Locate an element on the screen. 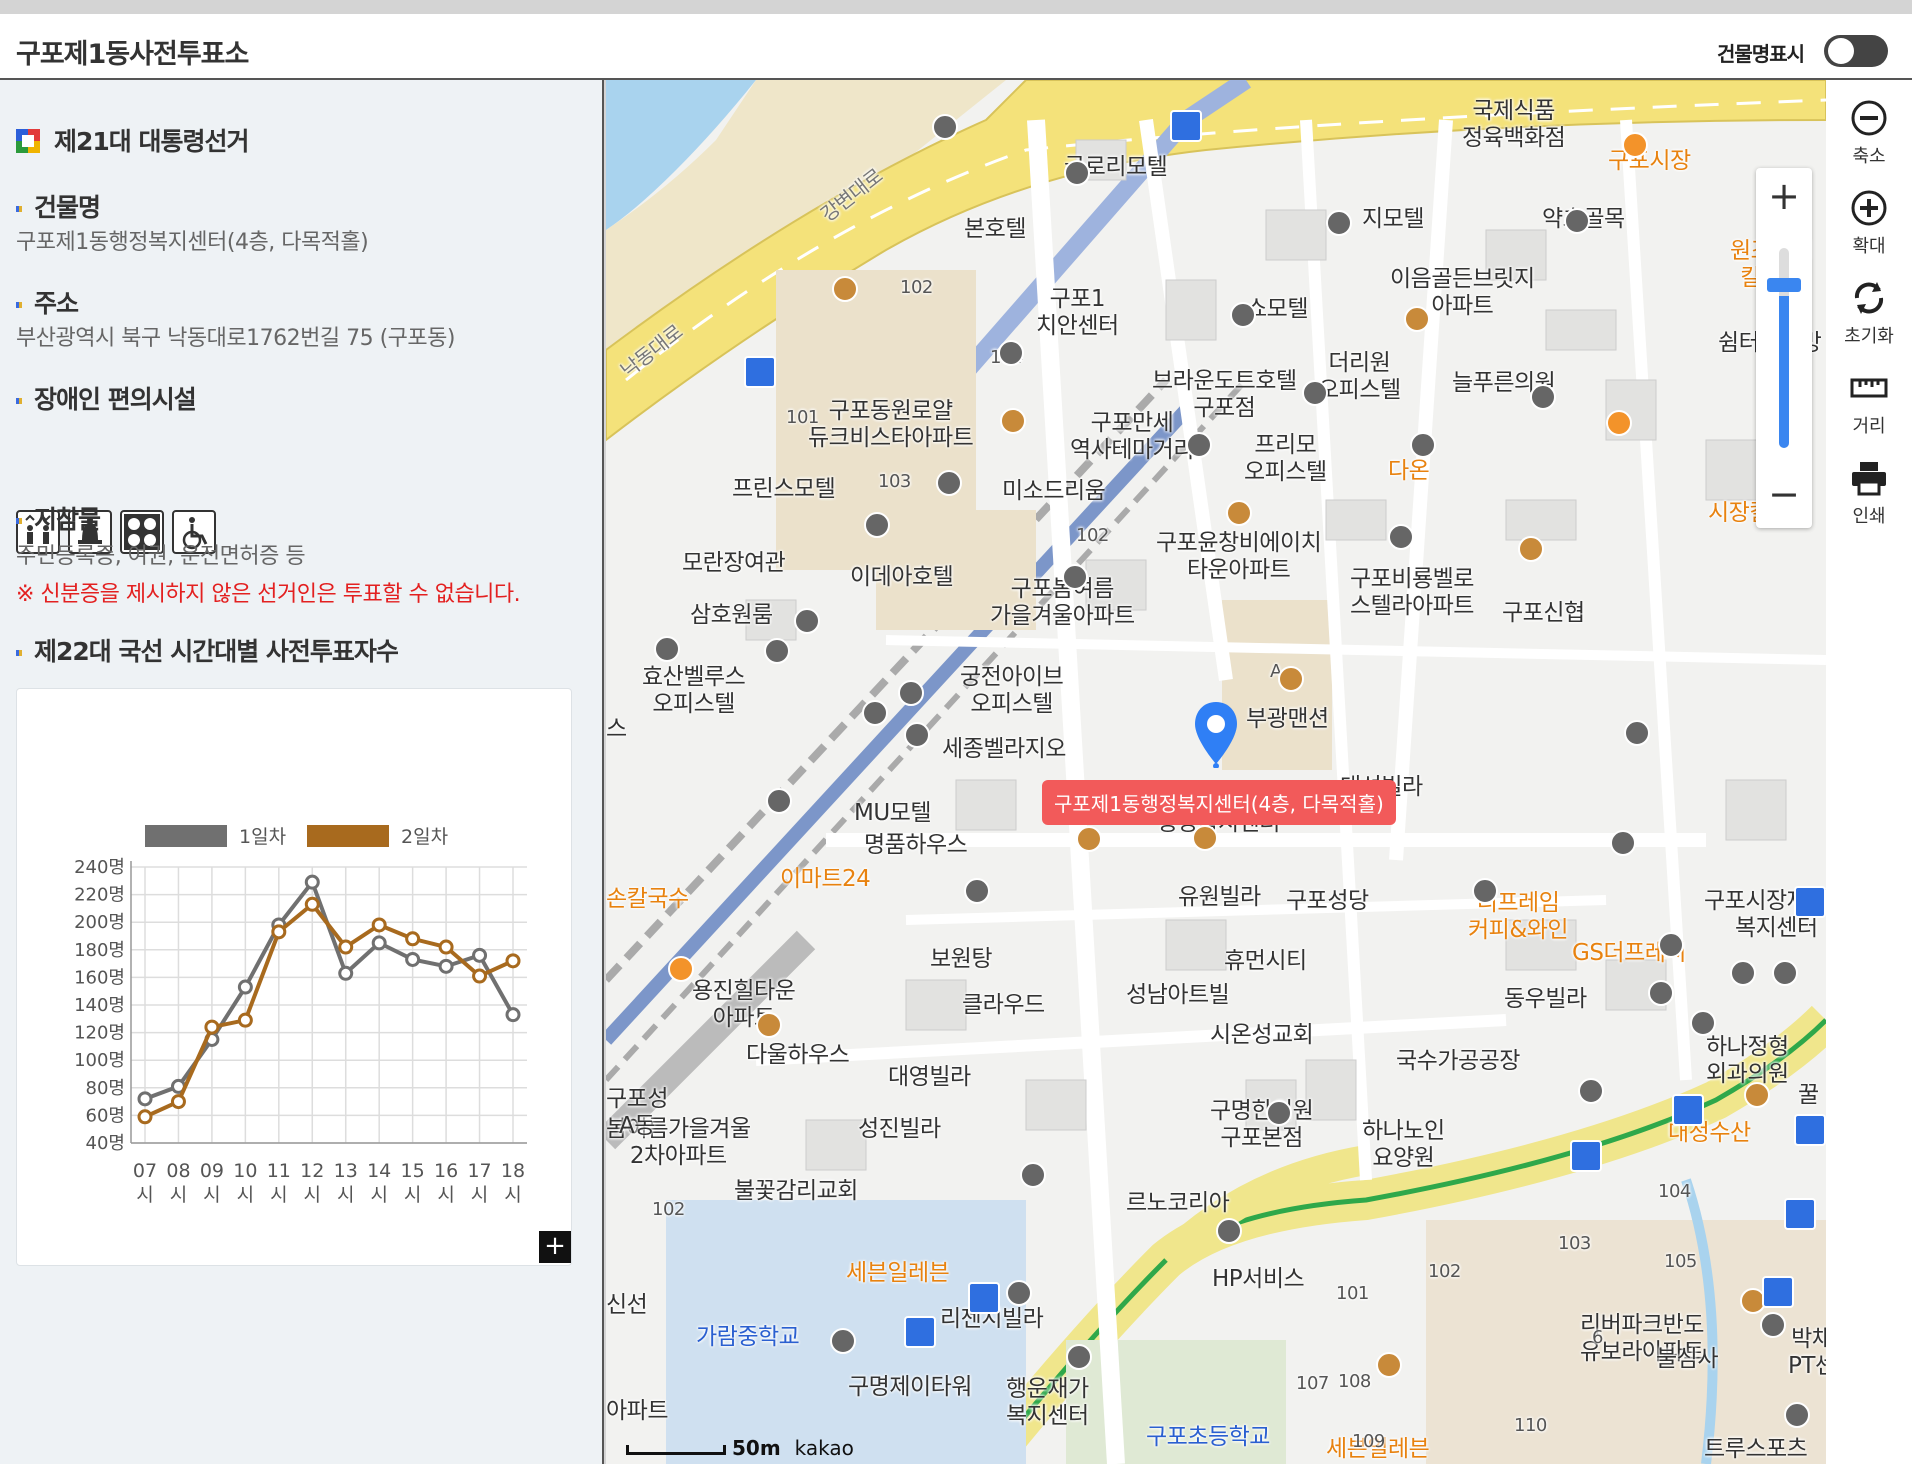  zoom-in-button: + is located at coordinates (1784, 198).